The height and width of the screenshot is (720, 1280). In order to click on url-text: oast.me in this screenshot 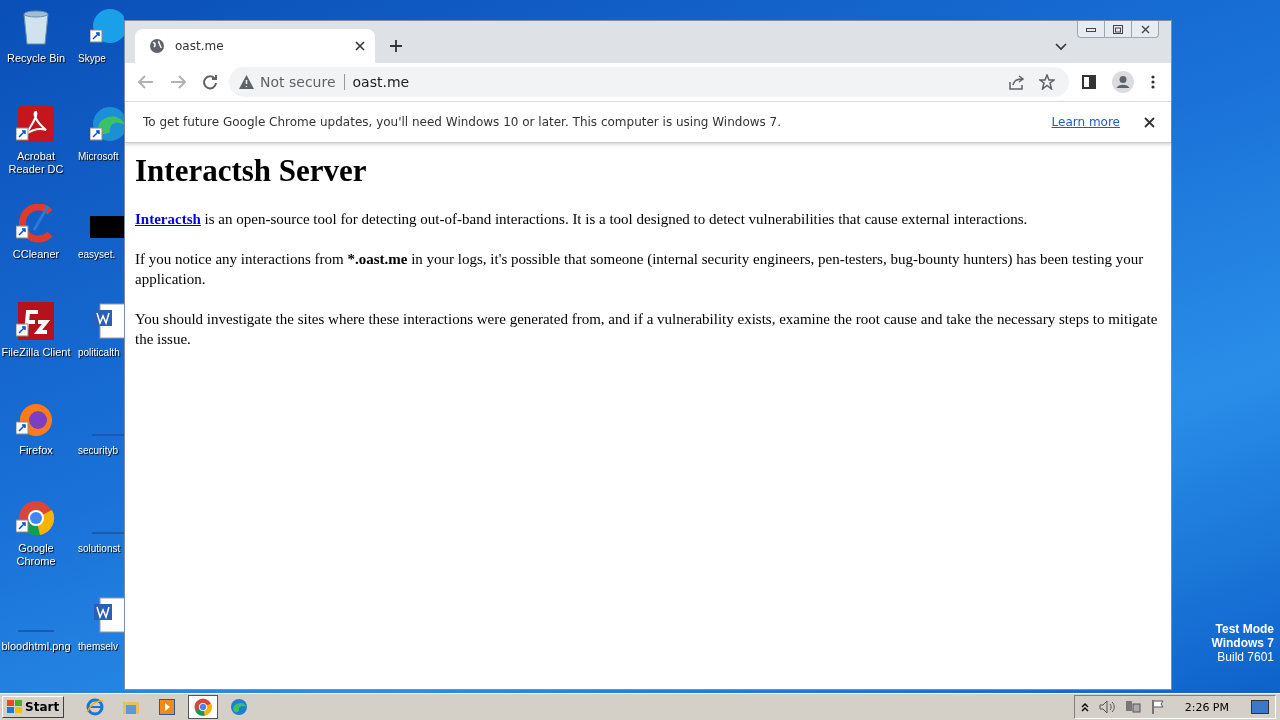, I will do `click(381, 82)`.